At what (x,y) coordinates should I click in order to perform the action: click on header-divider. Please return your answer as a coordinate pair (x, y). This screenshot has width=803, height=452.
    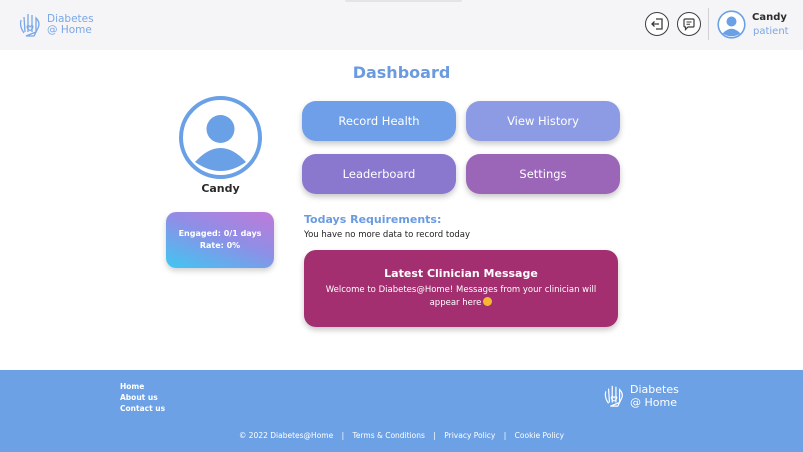
    Looking at the image, I should click on (708, 24).